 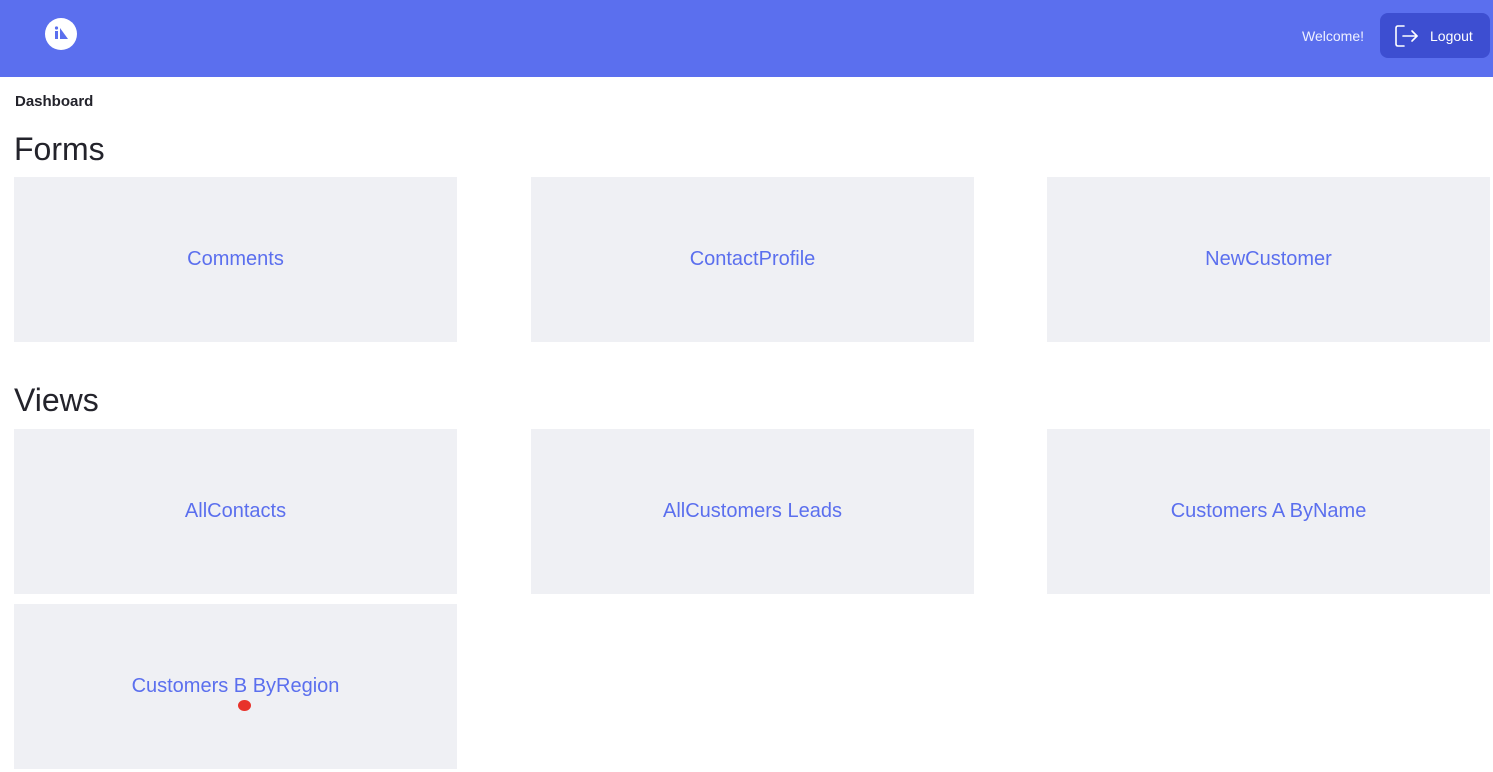 I want to click on view-card-customers-b-byregion: Customers B ByRegion, so click(x=235, y=686).